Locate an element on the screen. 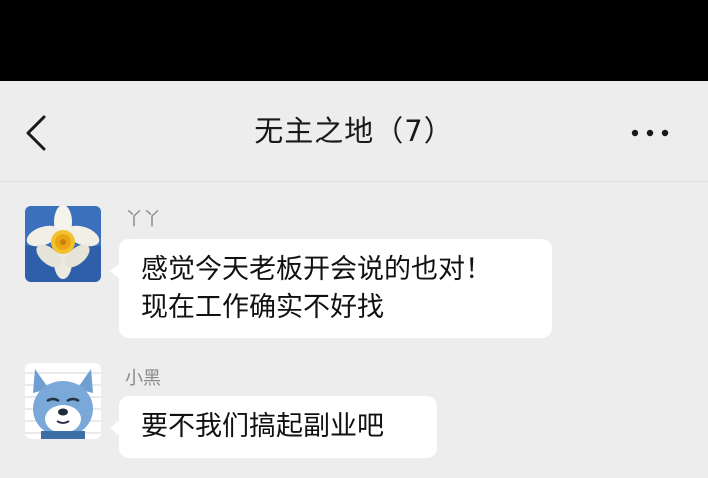 The height and width of the screenshot is (478, 708). more-button is located at coordinates (650, 133).